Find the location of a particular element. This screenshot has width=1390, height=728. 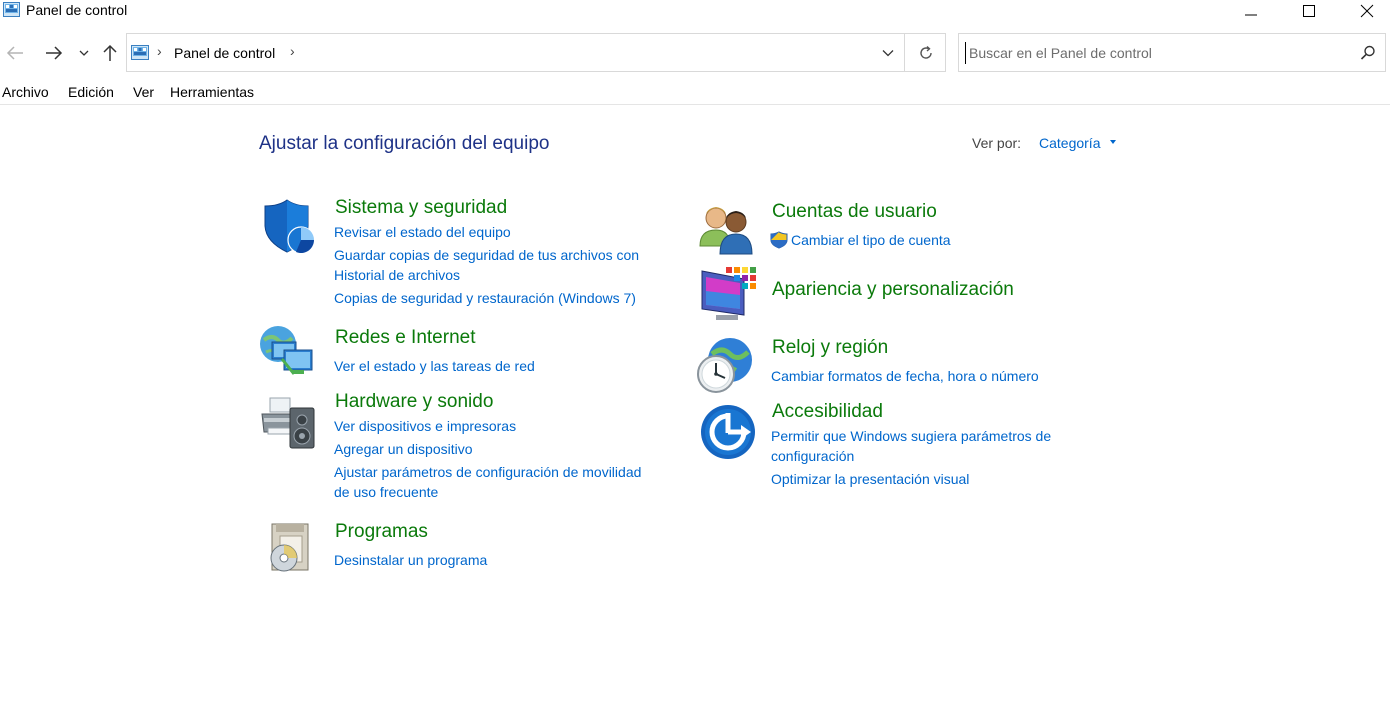

link-optimizar-presentacion: Optimizar la presentación visual is located at coordinates (870, 479).